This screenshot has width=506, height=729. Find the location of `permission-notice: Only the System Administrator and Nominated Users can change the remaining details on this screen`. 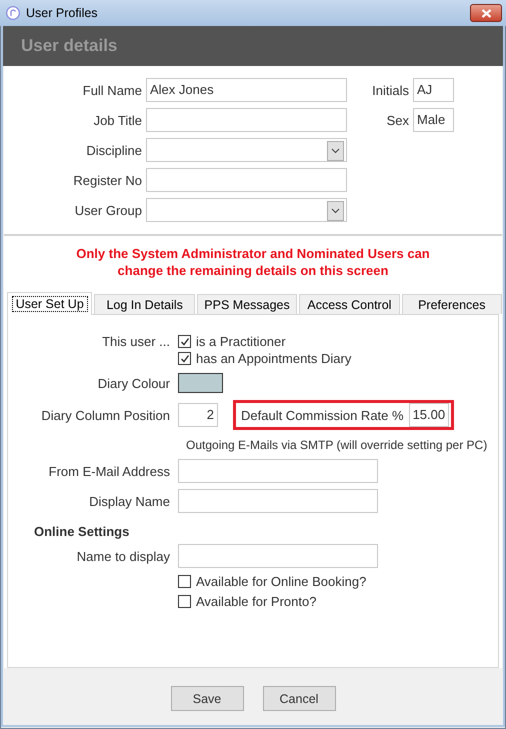

permission-notice: Only the System Administrator and Nominated Users can change the remaining details on this screen is located at coordinates (253, 262).